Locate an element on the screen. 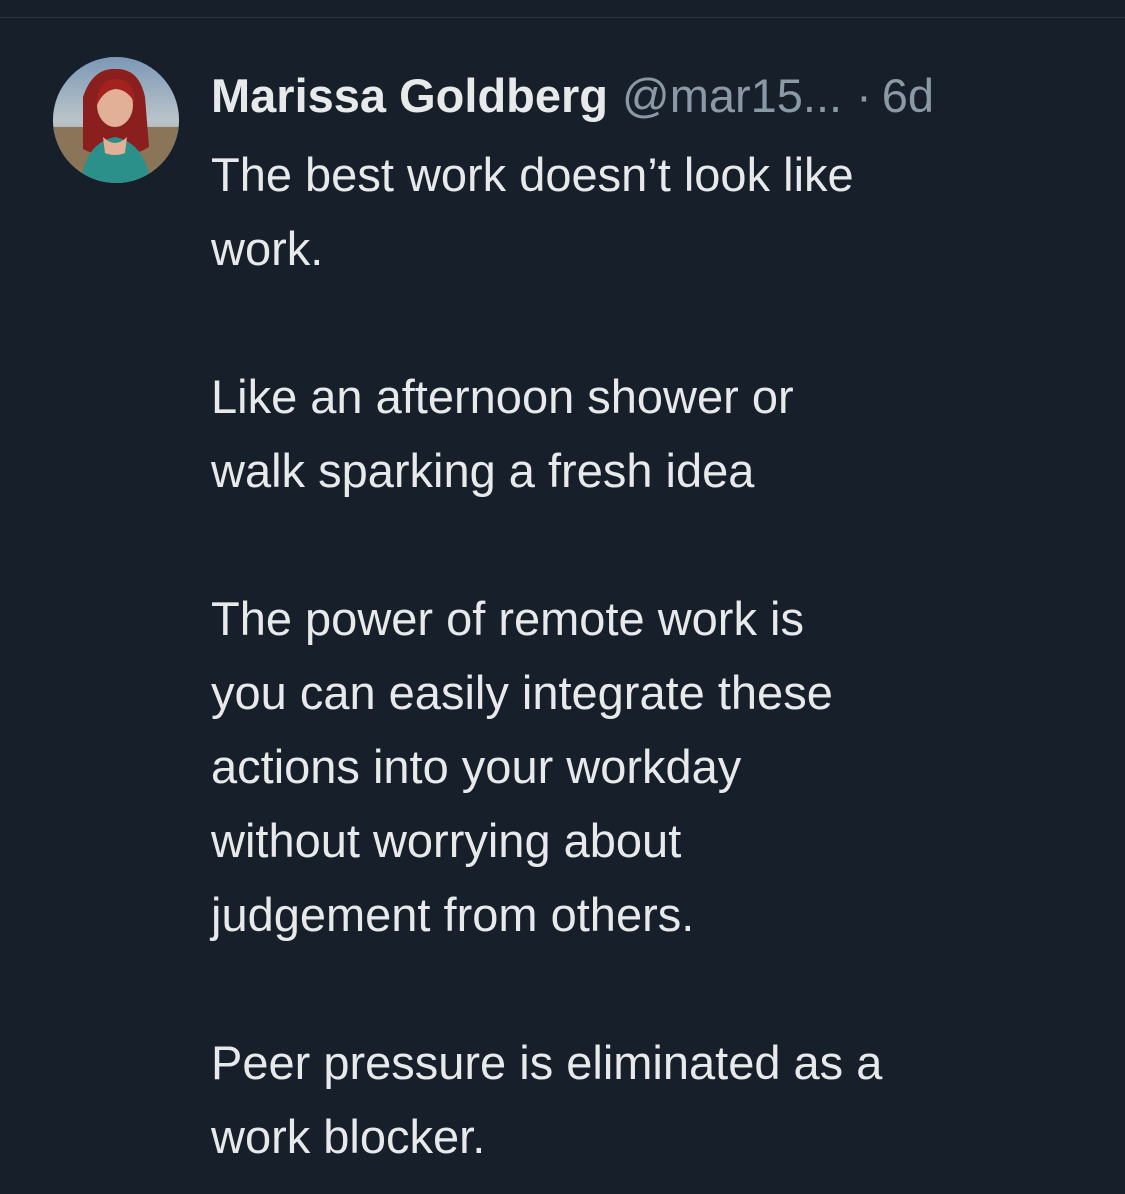  tweet-timestamp: 6d is located at coordinates (908, 96).